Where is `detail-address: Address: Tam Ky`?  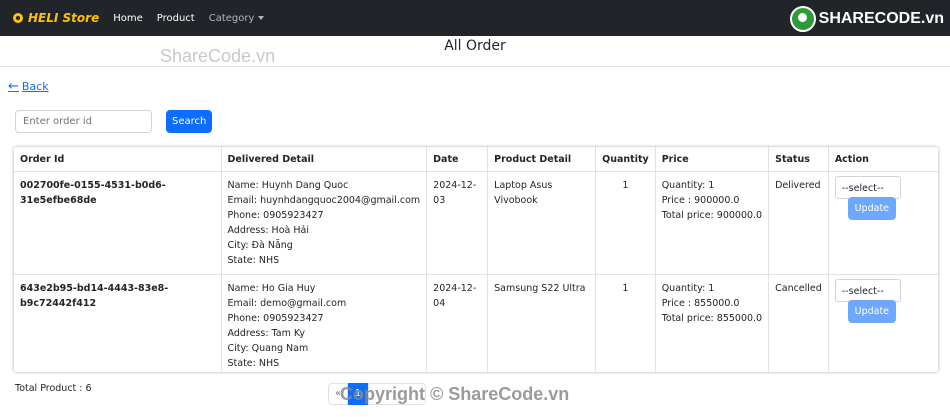 detail-address: Address: Tam Ky is located at coordinates (266, 333).